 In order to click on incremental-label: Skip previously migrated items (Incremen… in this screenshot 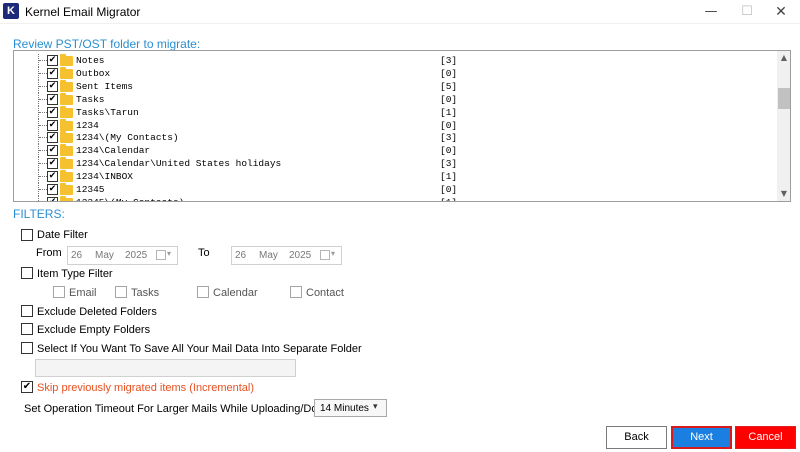, I will do `click(146, 388)`.